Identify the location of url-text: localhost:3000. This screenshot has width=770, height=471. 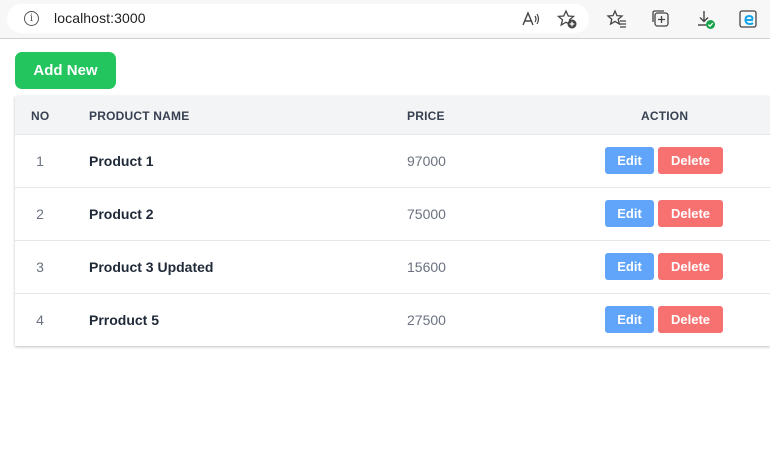
(100, 18).